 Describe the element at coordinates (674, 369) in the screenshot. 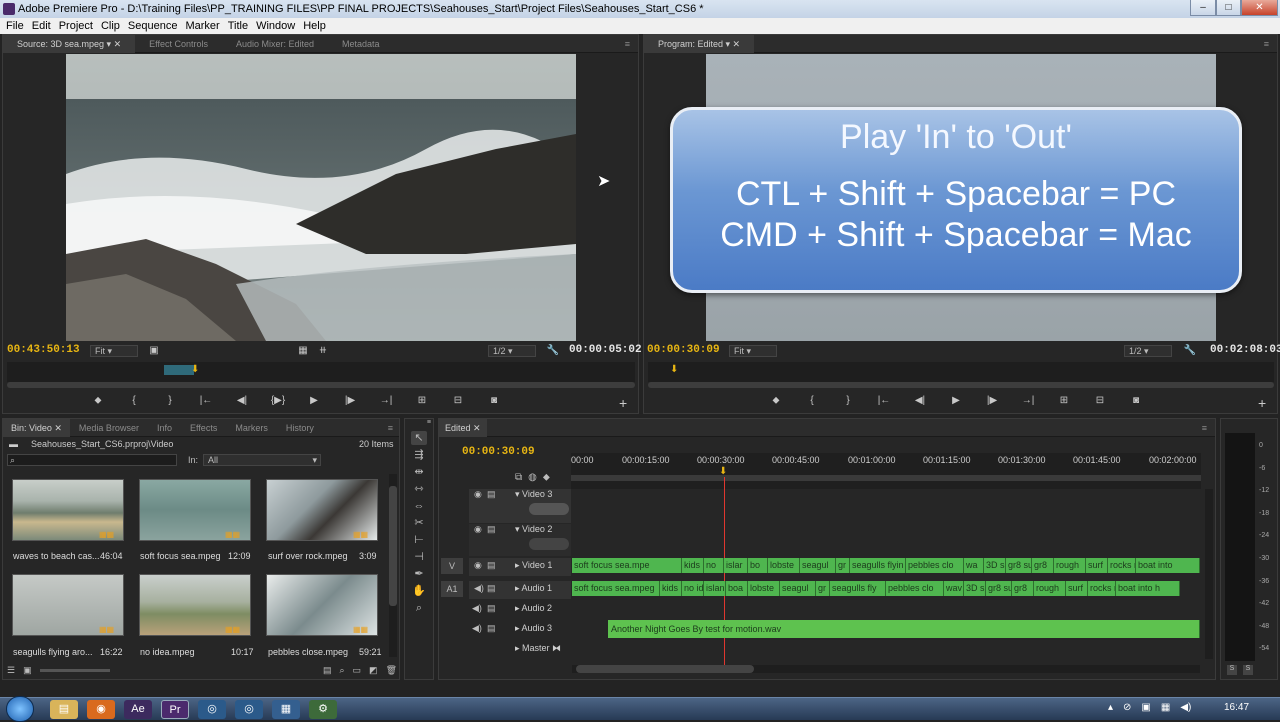

I see `program-playhead-icon: ⬇` at that location.